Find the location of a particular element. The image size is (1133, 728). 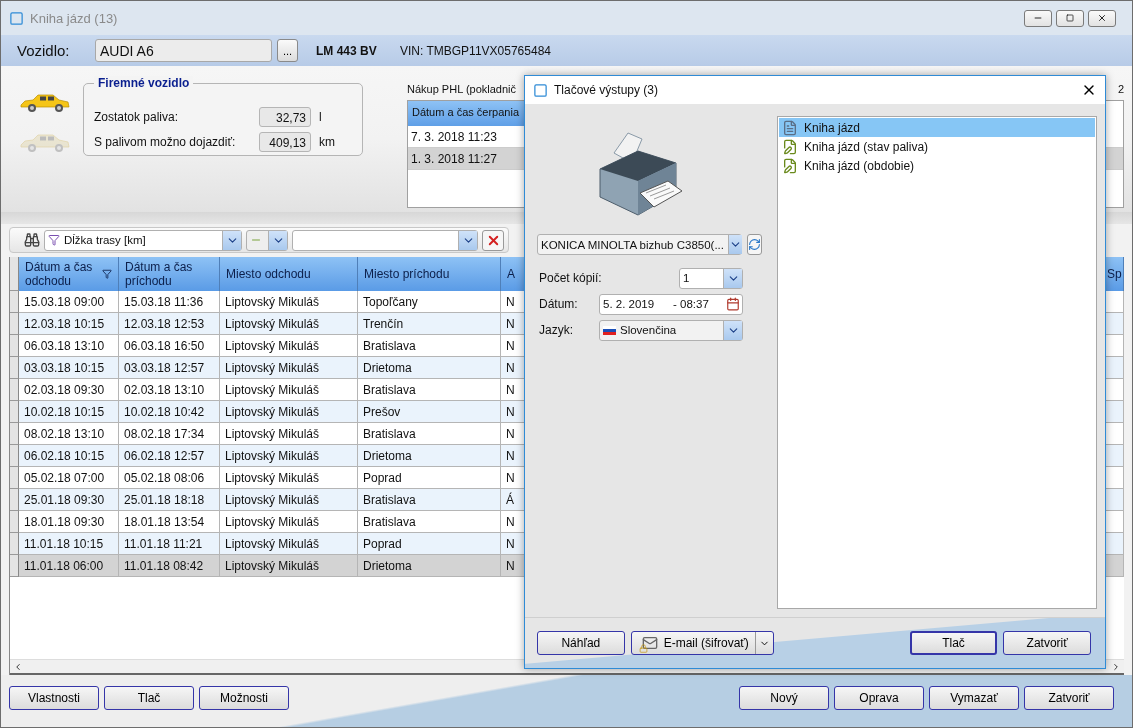

table-cell: 11.01.18 06:00 is located at coordinates (69, 566).